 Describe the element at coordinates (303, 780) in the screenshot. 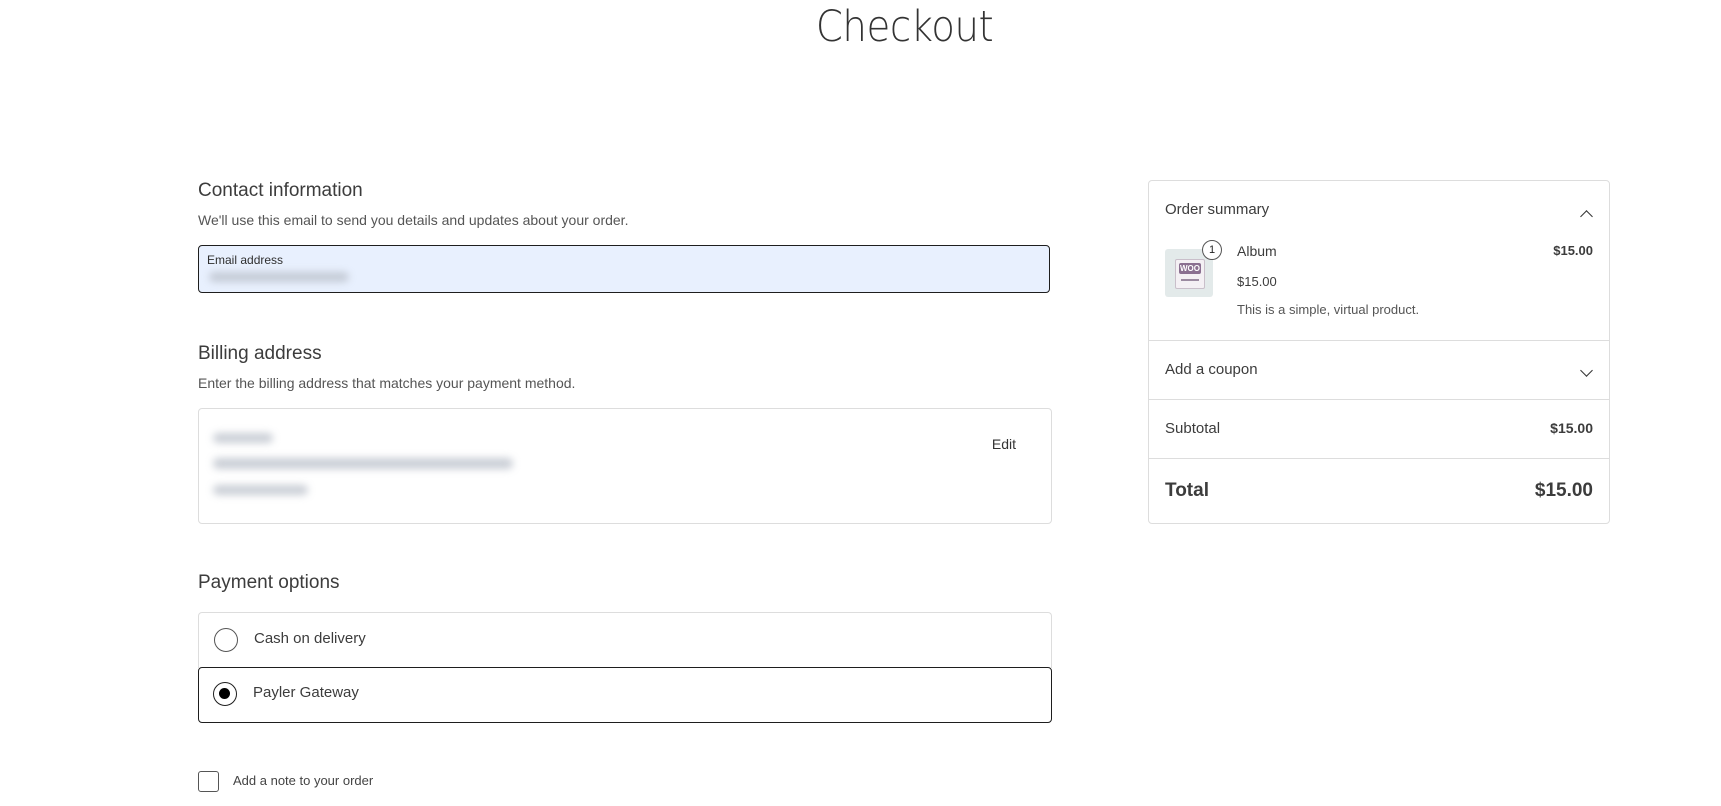

I see `order-note-label: Add a note to your order` at that location.